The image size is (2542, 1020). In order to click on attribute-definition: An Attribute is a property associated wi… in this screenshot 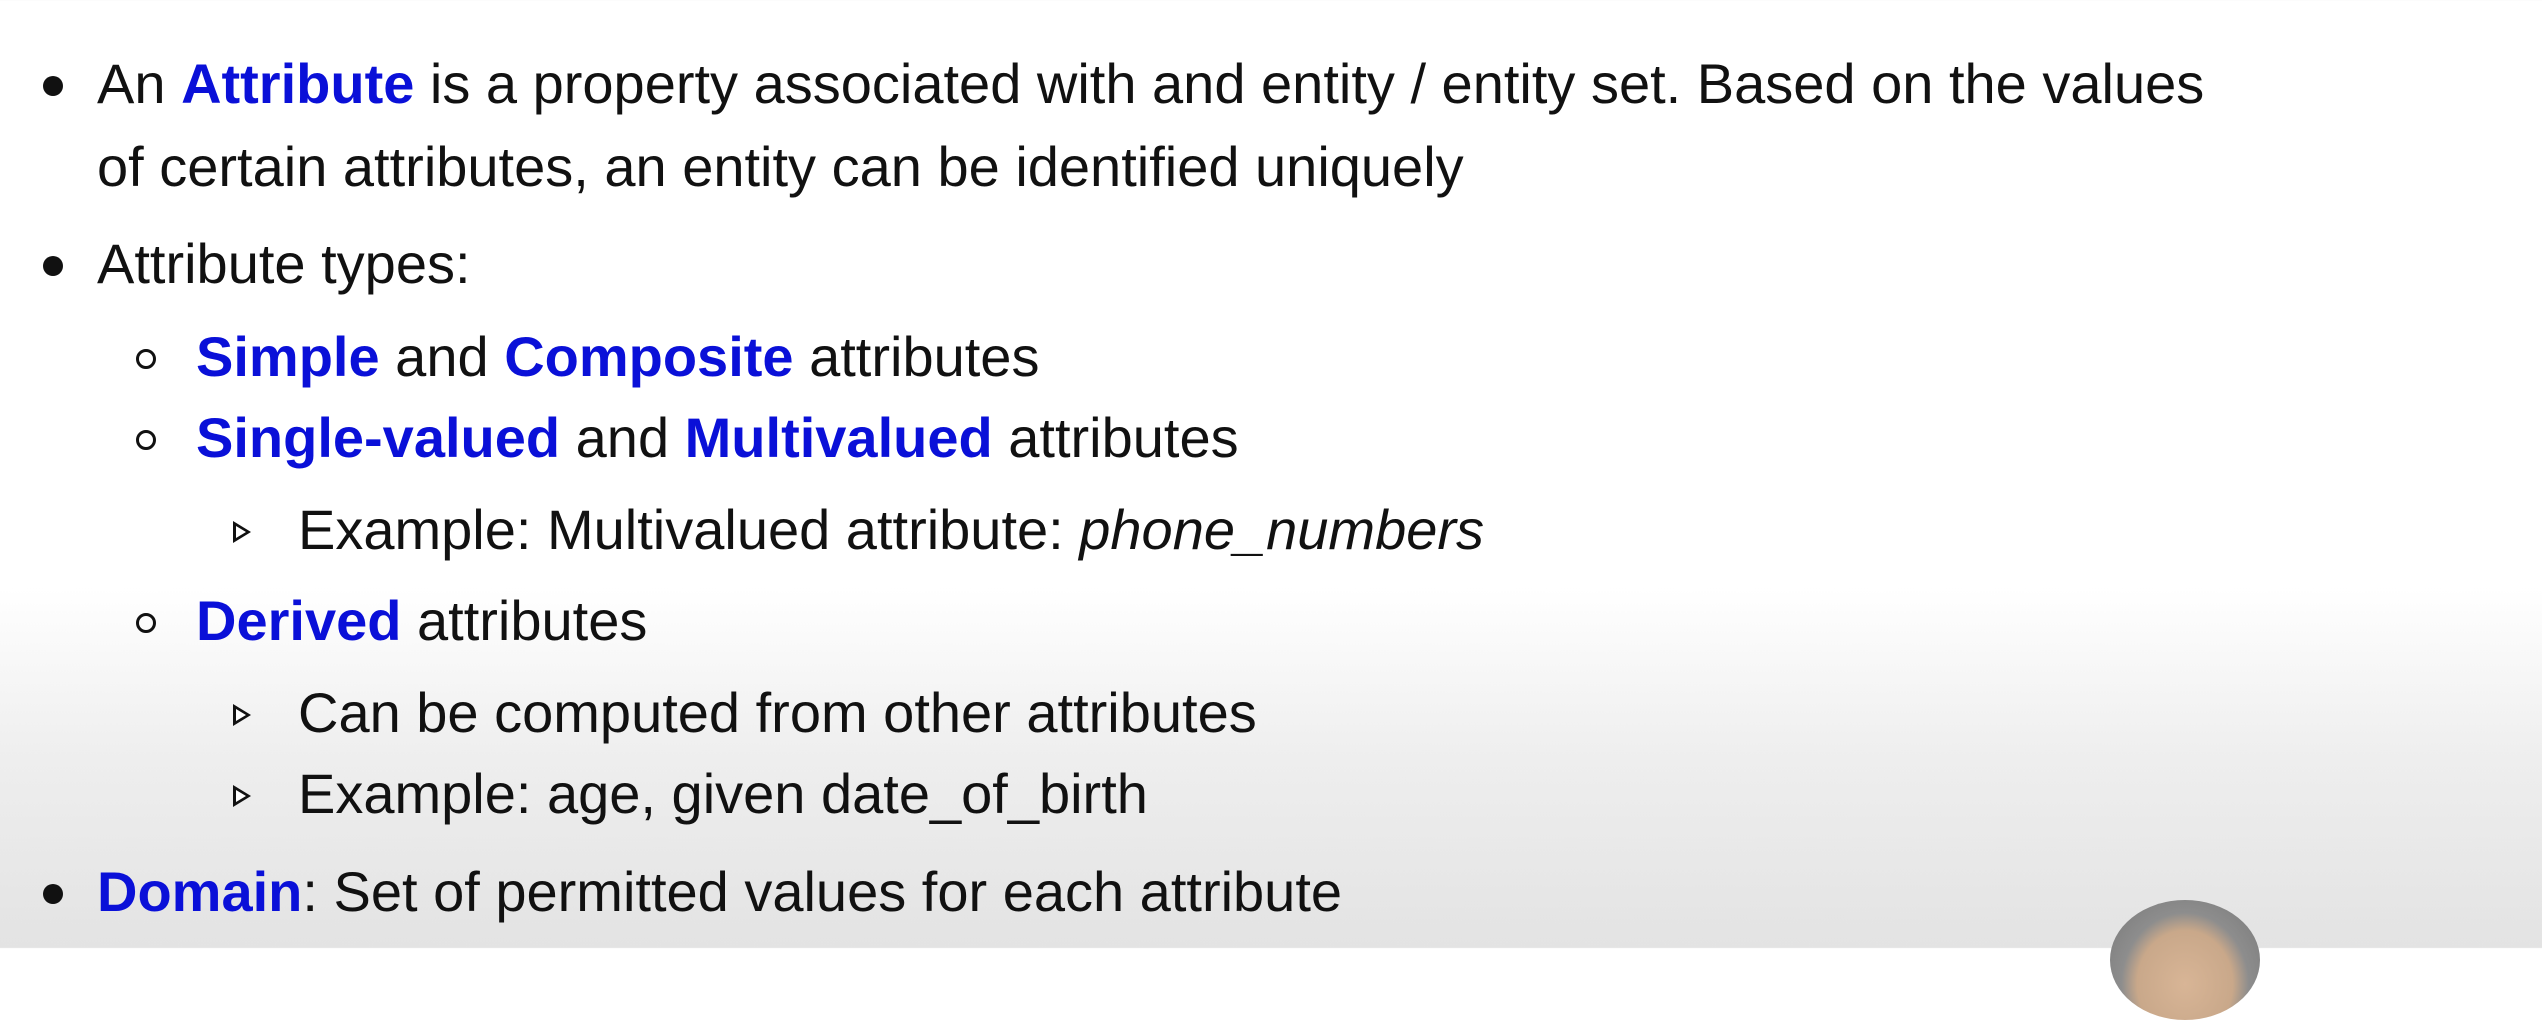, I will do `click(1150, 84)`.